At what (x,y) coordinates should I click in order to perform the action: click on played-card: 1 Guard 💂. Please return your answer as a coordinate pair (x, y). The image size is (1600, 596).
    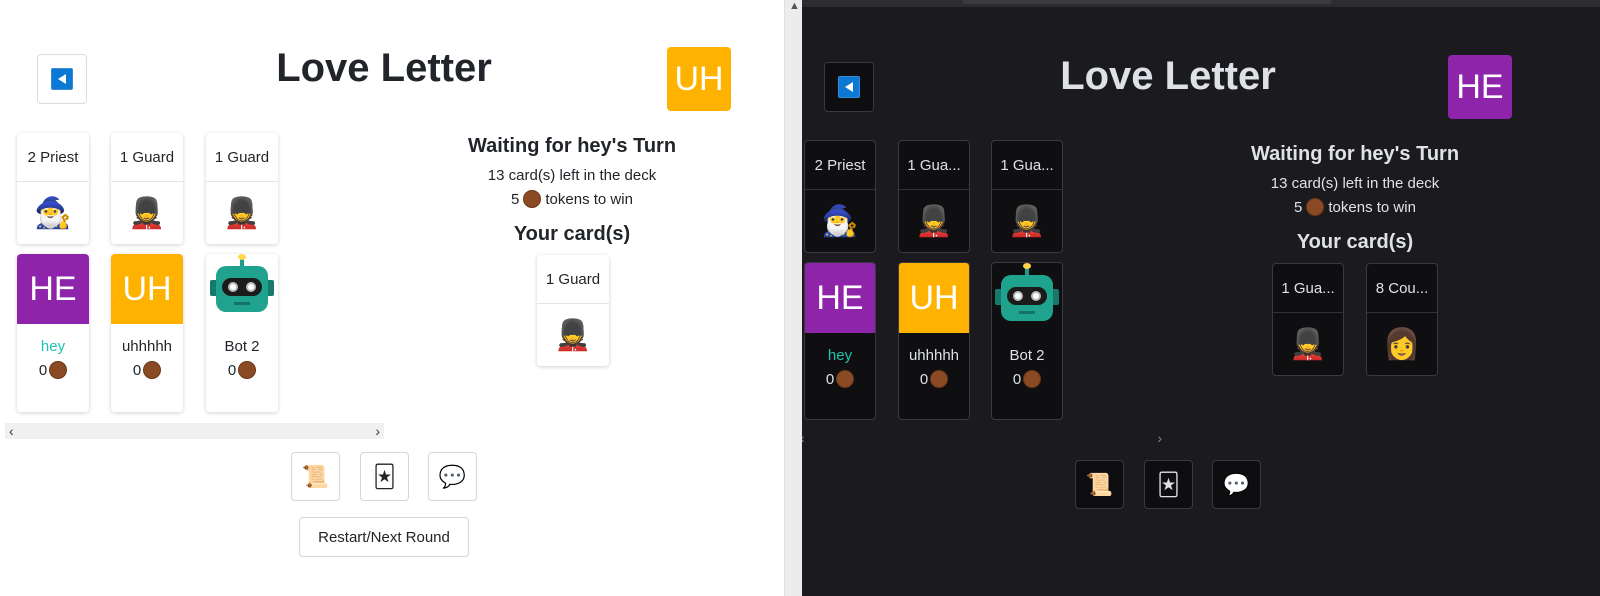
    Looking at the image, I should click on (147, 188).